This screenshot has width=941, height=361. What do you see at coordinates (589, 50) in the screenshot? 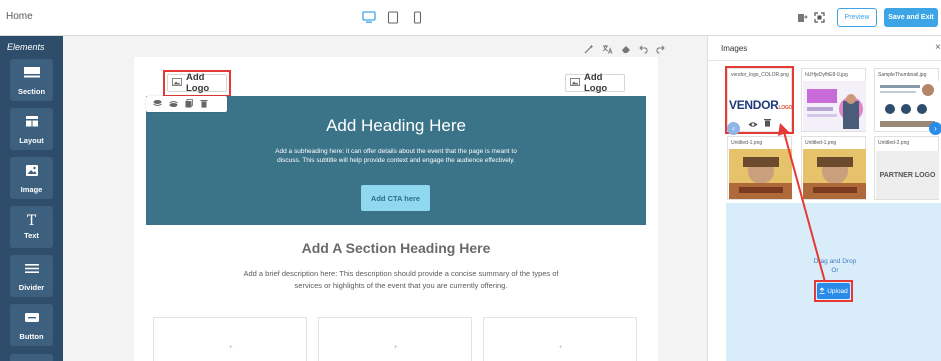
I see `magic-wand-icon` at bounding box center [589, 50].